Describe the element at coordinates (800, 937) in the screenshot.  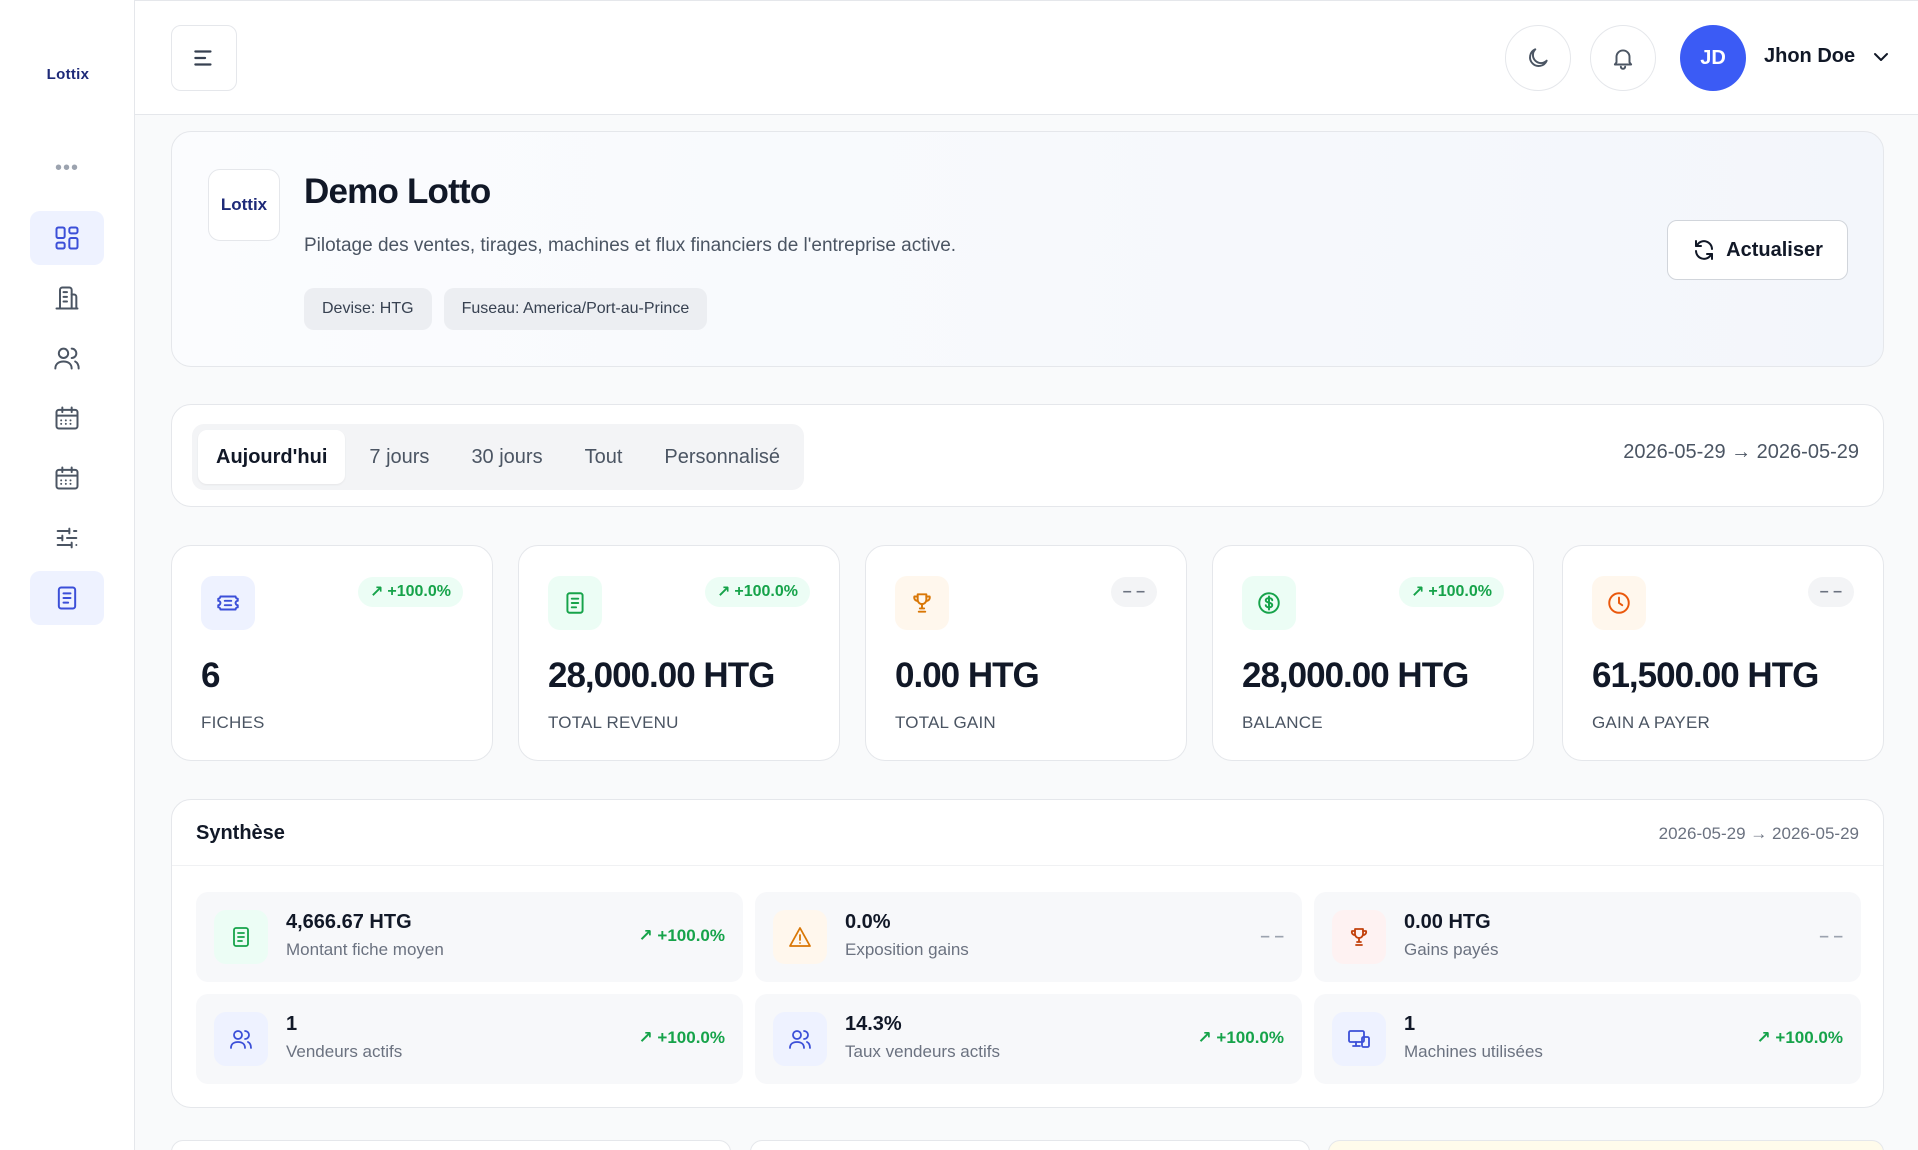
I see `warning-icon` at that location.